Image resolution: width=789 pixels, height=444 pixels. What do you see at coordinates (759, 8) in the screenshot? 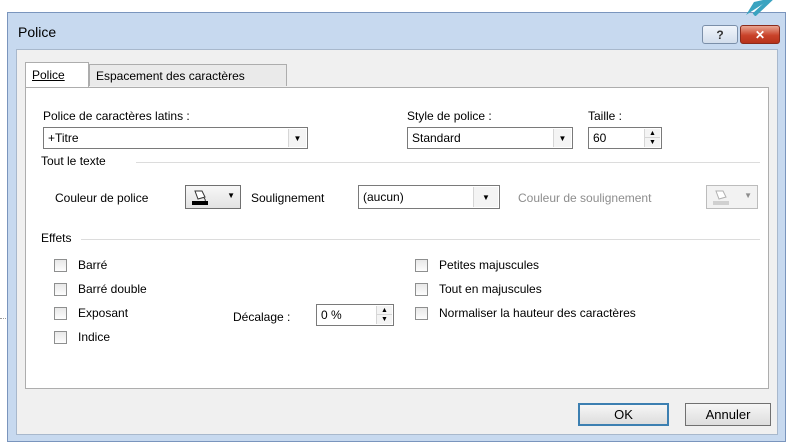
I see `pointer-arrow-icon` at bounding box center [759, 8].